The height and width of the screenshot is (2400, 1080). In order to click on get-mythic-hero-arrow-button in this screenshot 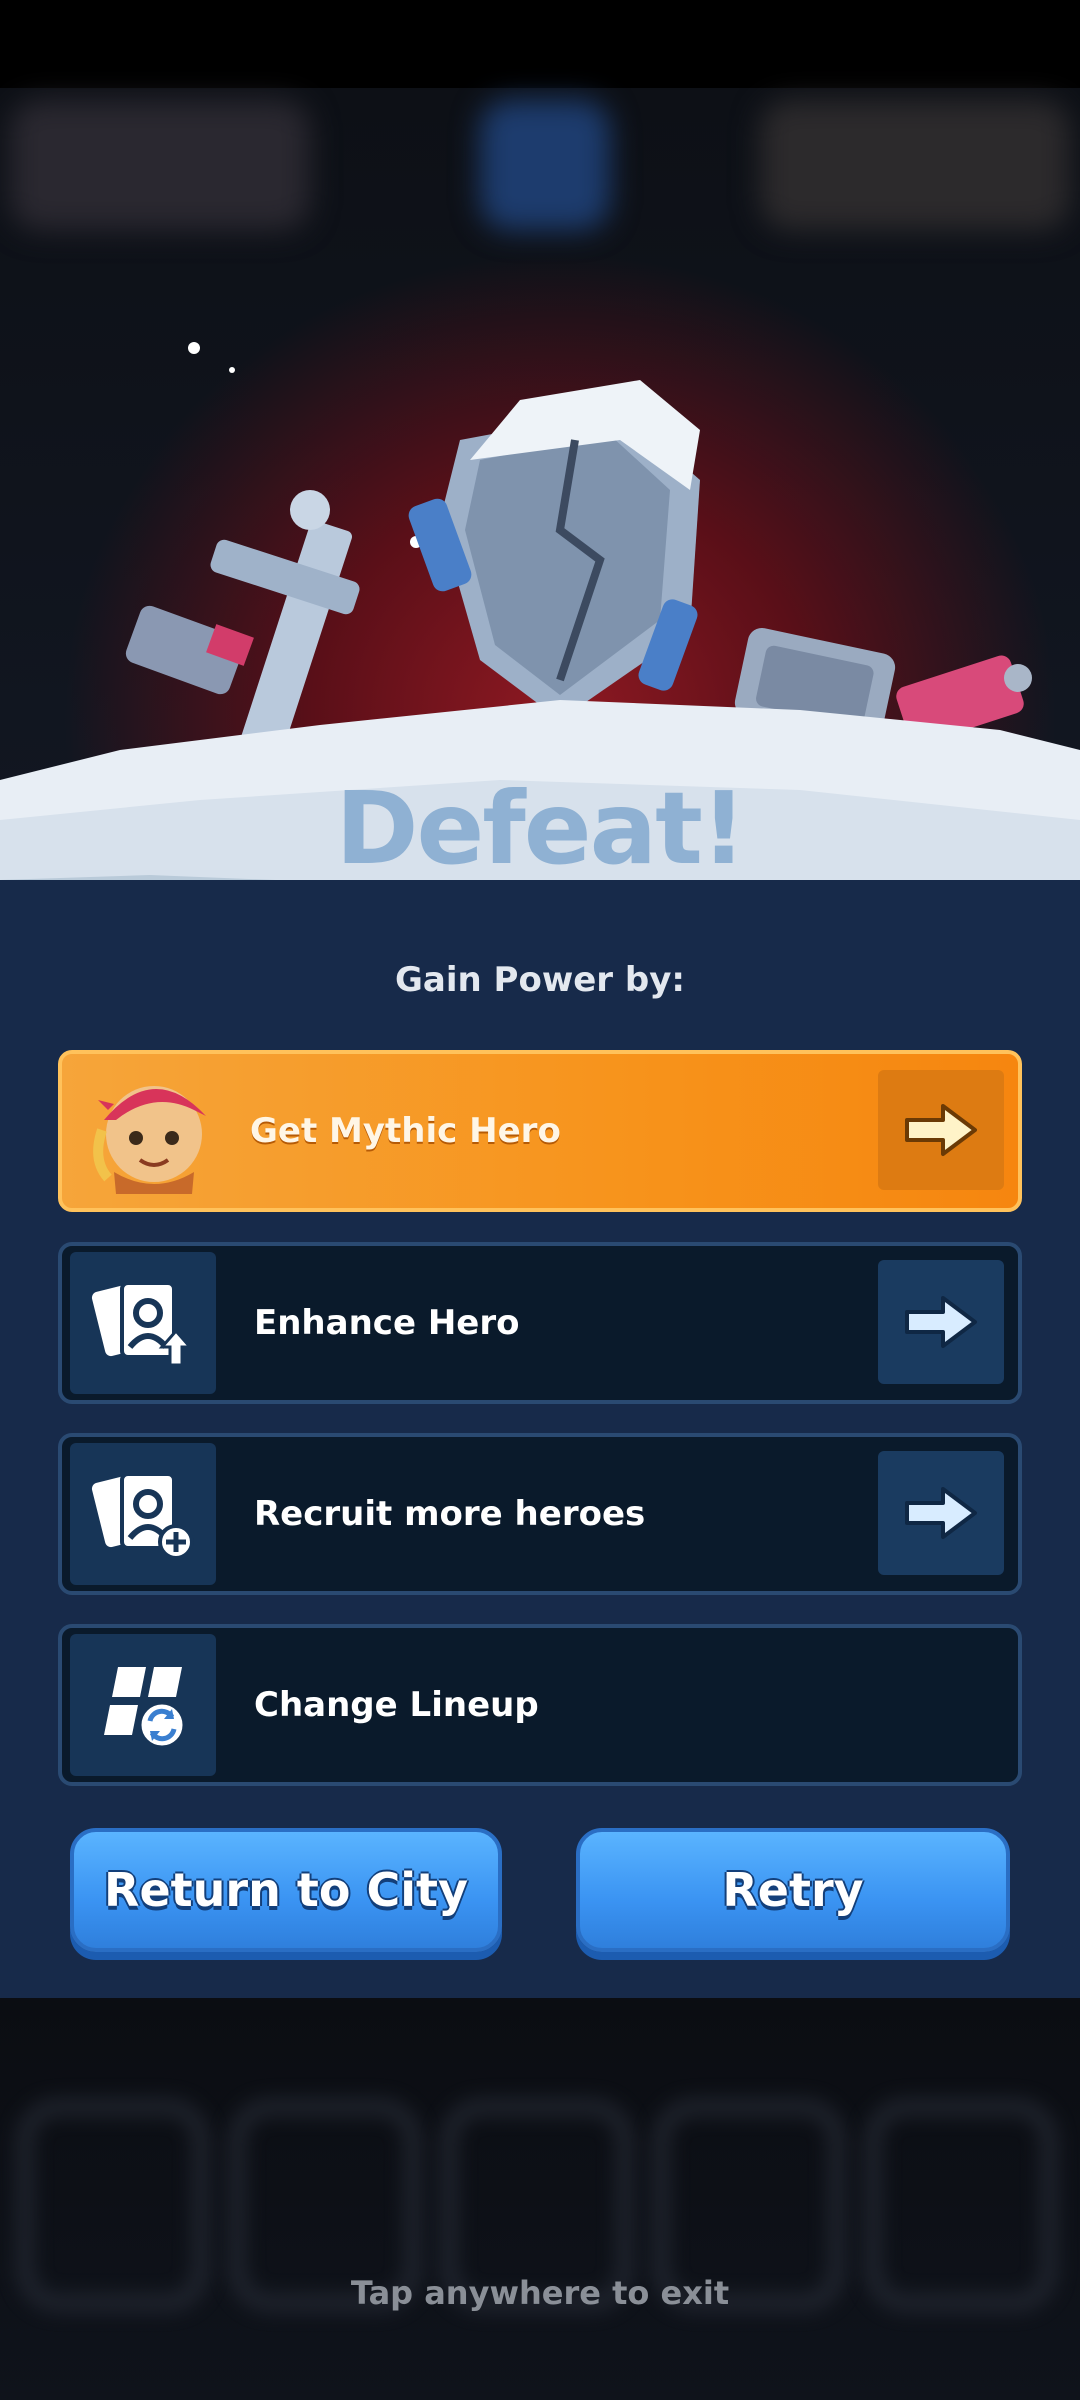, I will do `click(941, 1130)`.